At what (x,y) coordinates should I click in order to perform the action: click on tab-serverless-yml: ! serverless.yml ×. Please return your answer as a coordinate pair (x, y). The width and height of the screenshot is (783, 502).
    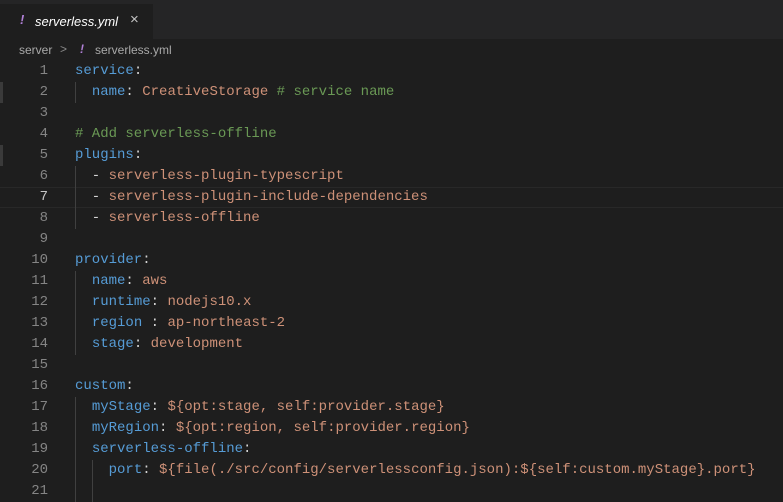
    Looking at the image, I should click on (76, 21).